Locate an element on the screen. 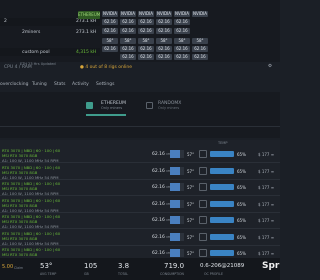  gpu-pill-6: NVIDIA is located at coordinates (200, 14).